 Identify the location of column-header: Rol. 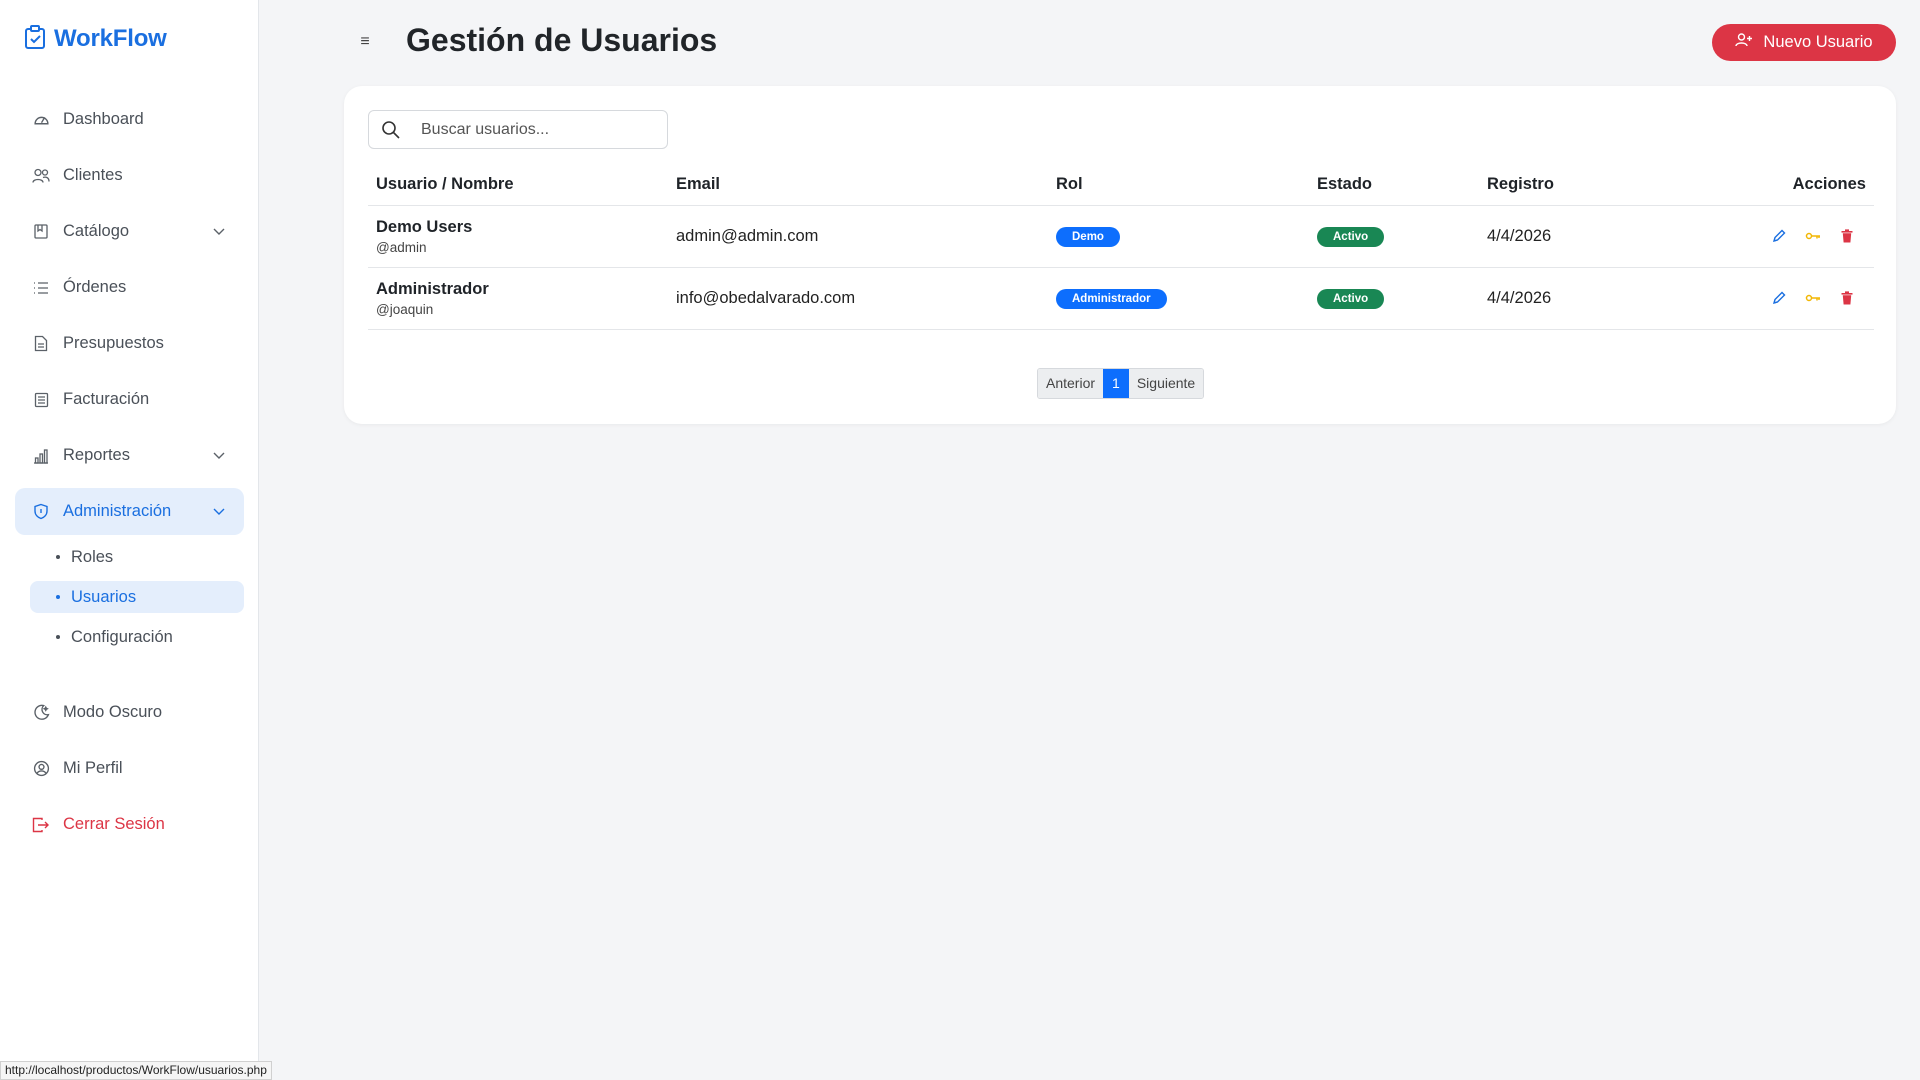
(1178, 185).